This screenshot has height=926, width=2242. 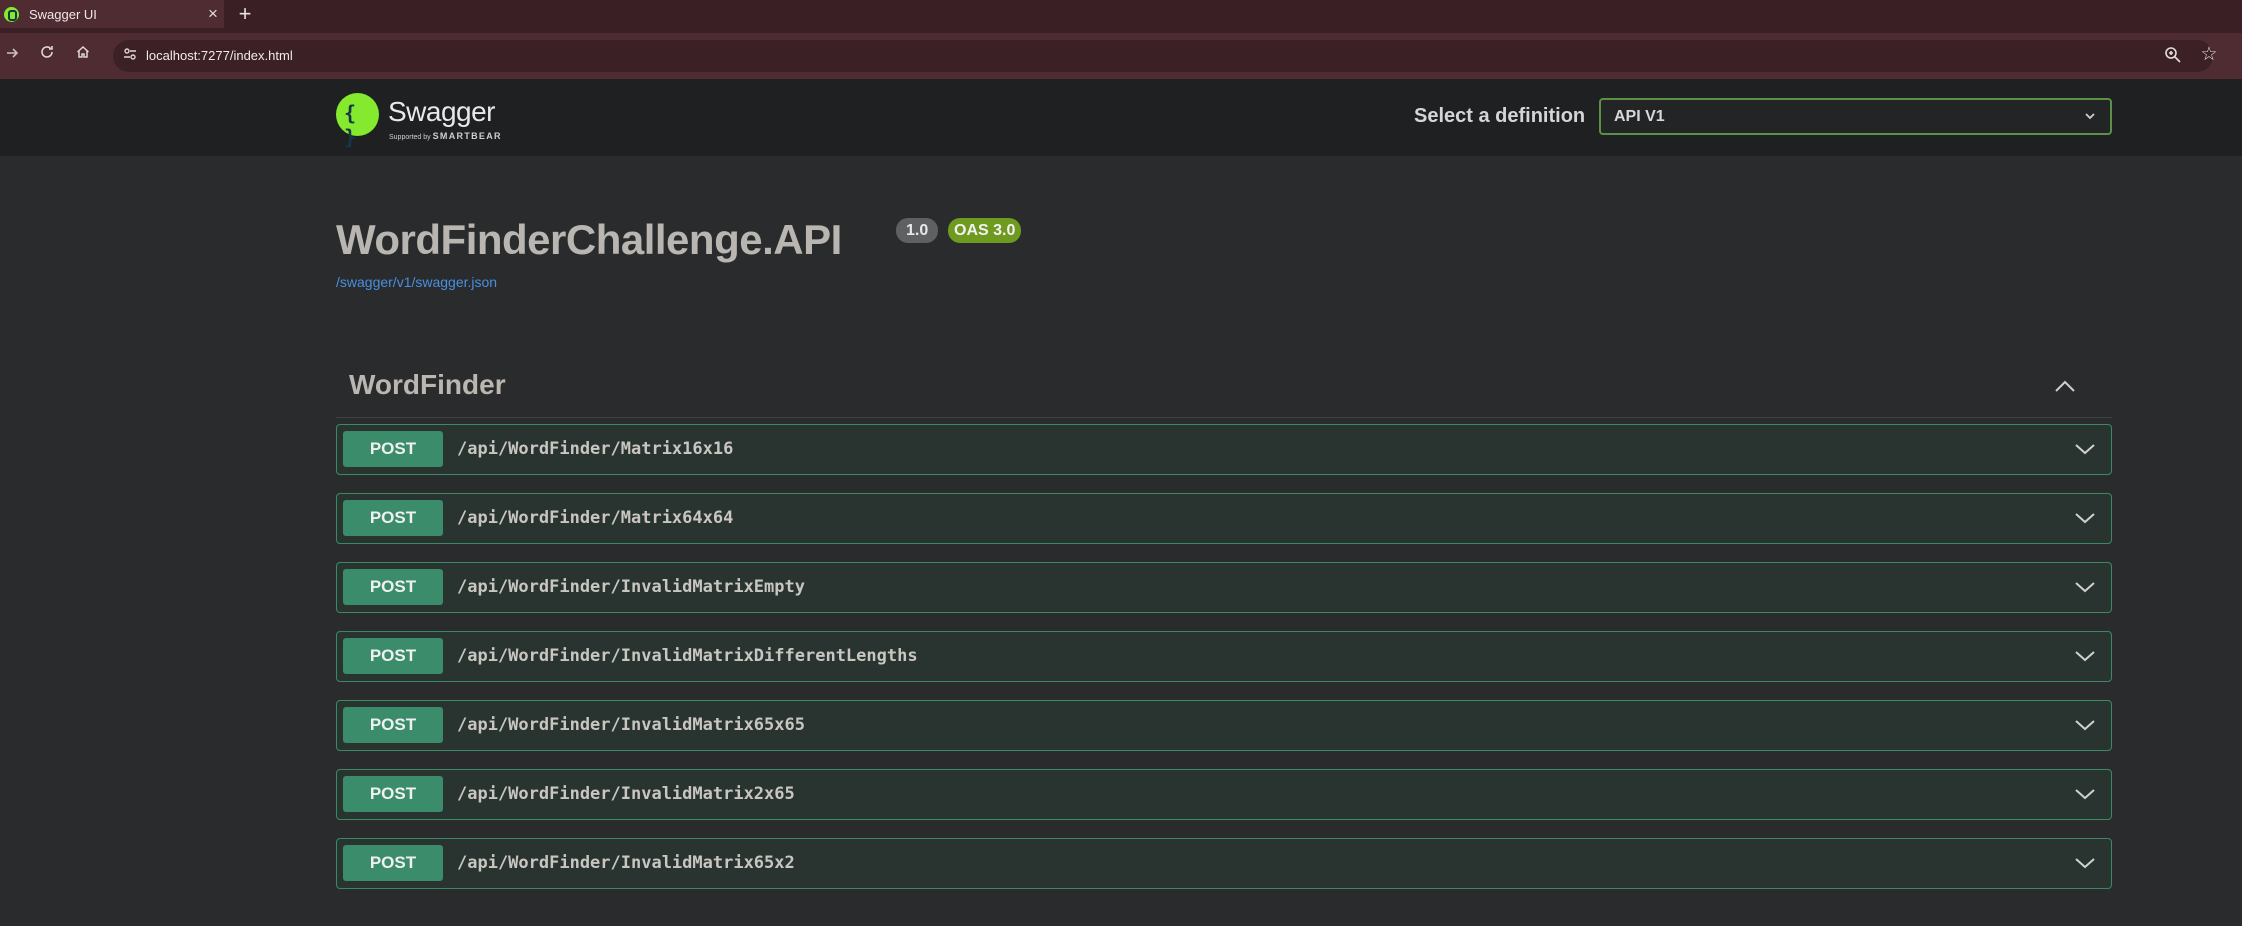 I want to click on tag-name: WordFinder, so click(x=427, y=384).